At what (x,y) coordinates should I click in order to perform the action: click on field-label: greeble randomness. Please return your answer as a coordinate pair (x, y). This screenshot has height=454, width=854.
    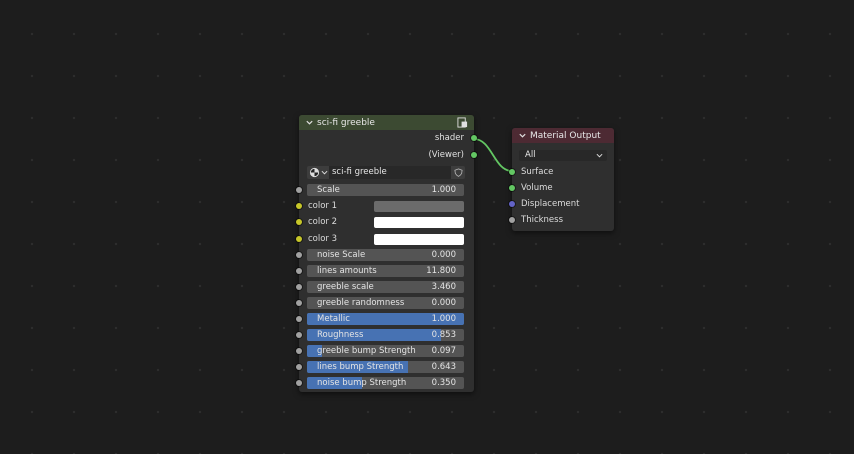
    Looking at the image, I should click on (361, 303).